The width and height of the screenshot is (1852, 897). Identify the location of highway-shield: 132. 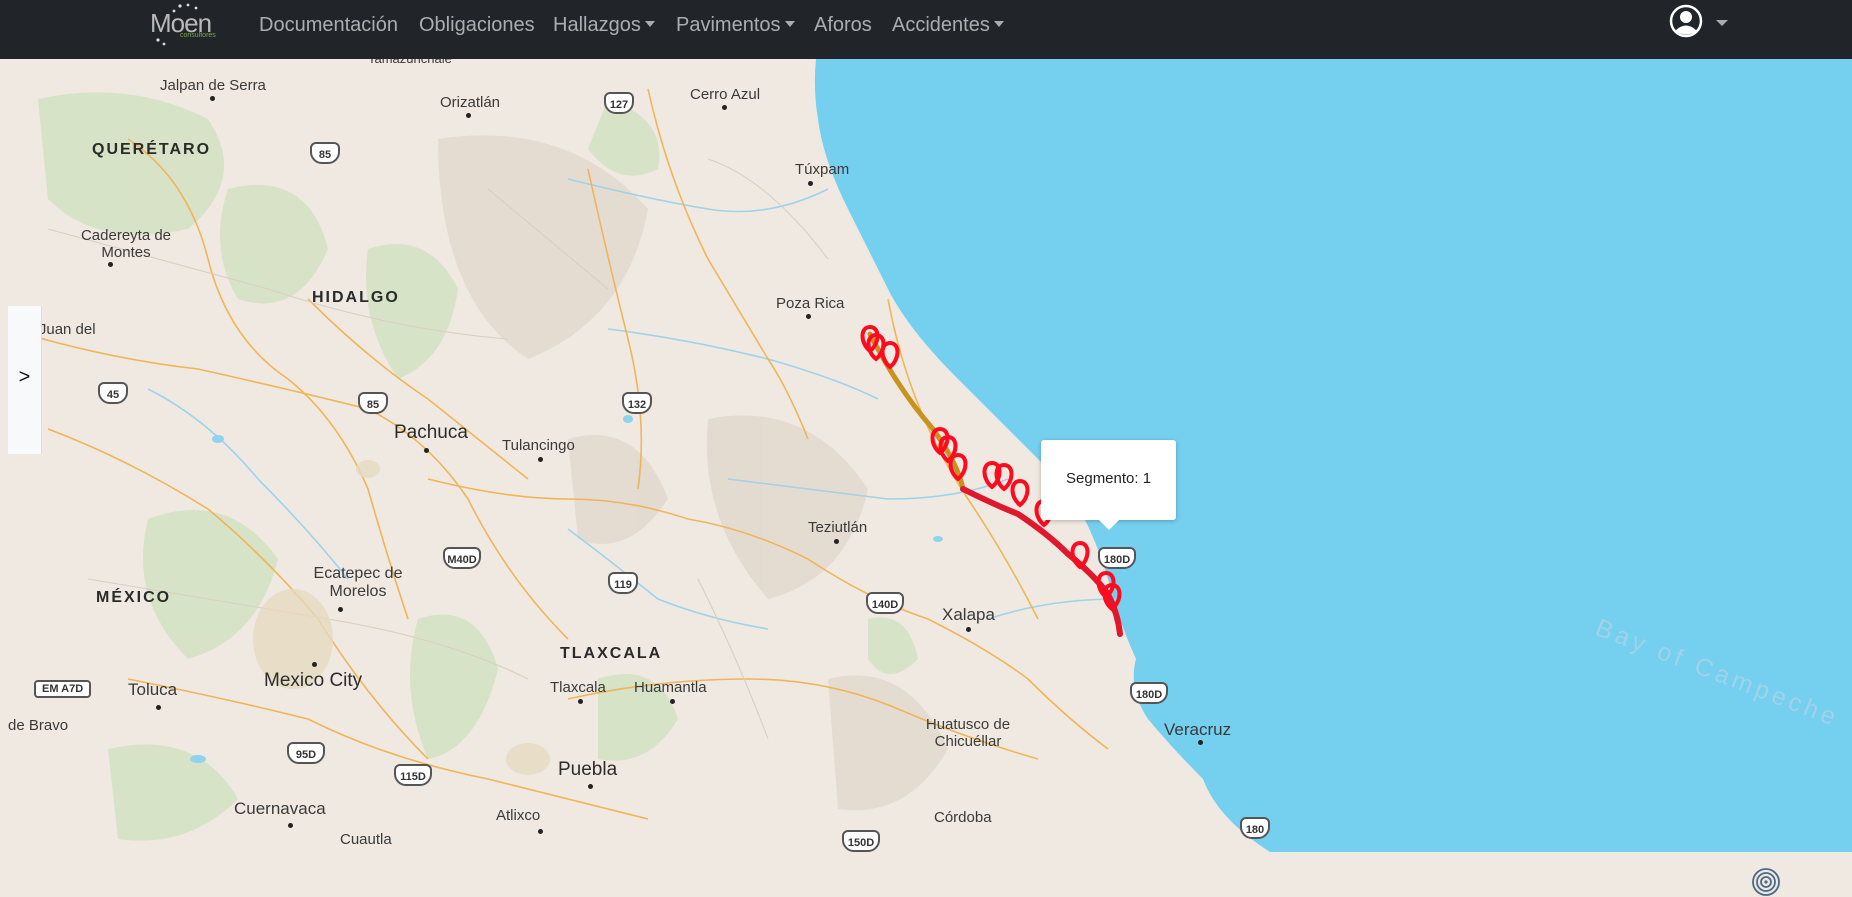
(637, 403).